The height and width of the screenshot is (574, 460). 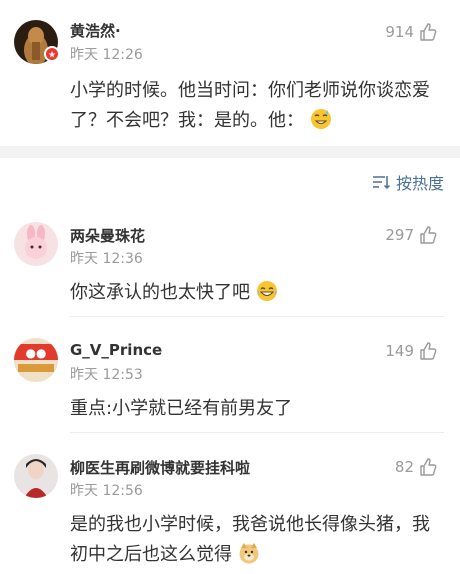 What do you see at coordinates (230, 152) in the screenshot?
I see `section-divider` at bounding box center [230, 152].